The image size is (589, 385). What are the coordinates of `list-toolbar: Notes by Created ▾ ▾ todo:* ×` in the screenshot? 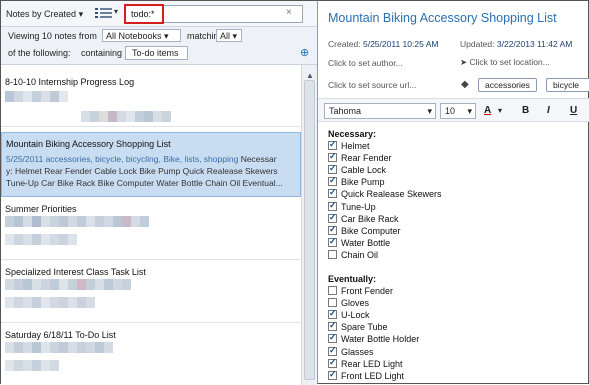 It's located at (159, 14).